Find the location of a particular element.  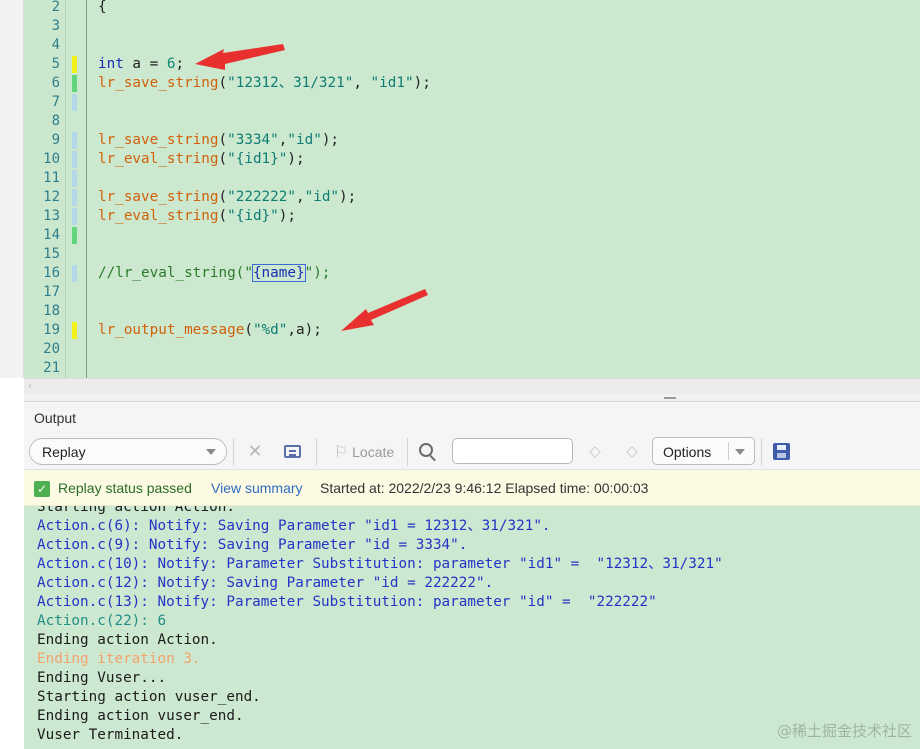

save-log-button is located at coordinates (781, 451).